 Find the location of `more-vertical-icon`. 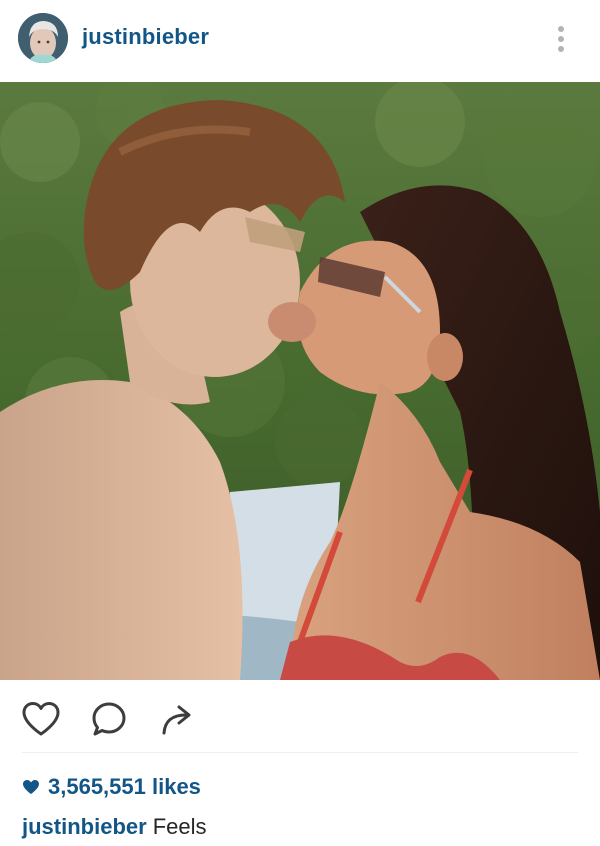

more-vertical-icon is located at coordinates (561, 39).